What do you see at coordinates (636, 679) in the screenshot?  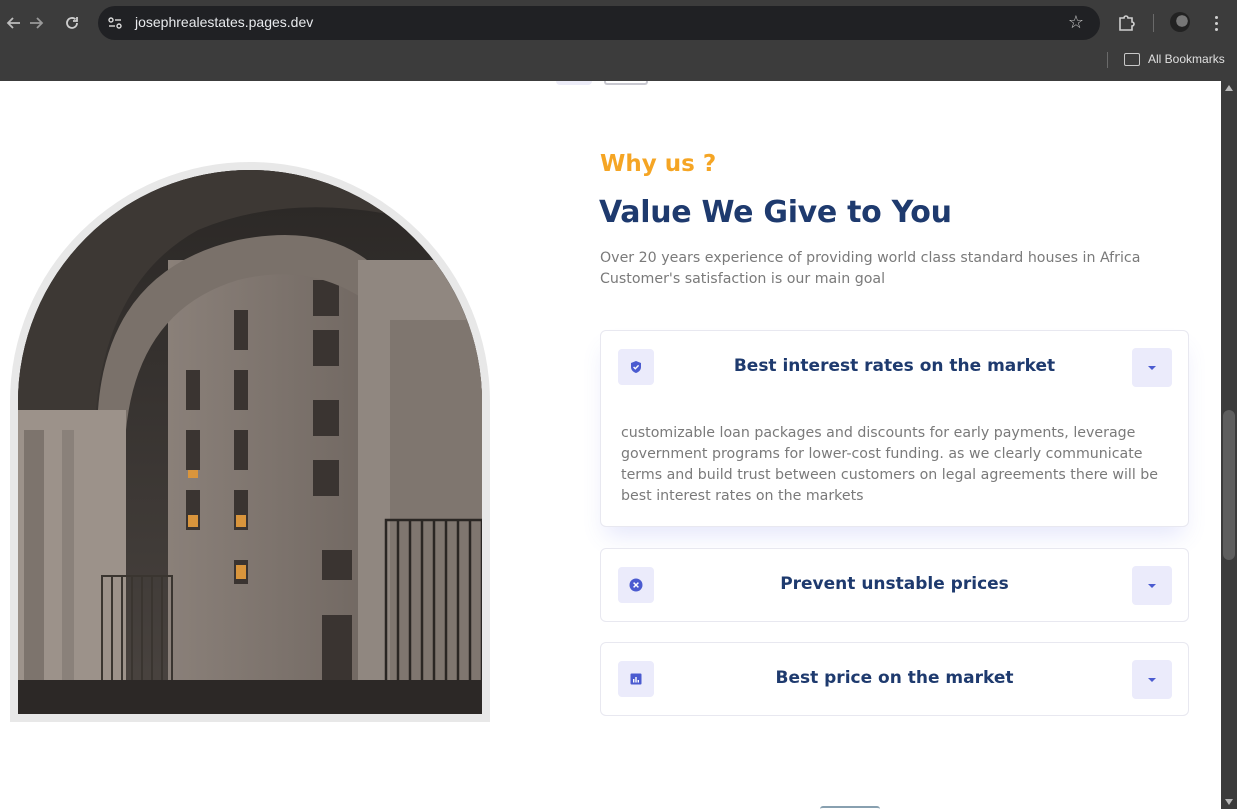 I see `bar-chart-icon` at bounding box center [636, 679].